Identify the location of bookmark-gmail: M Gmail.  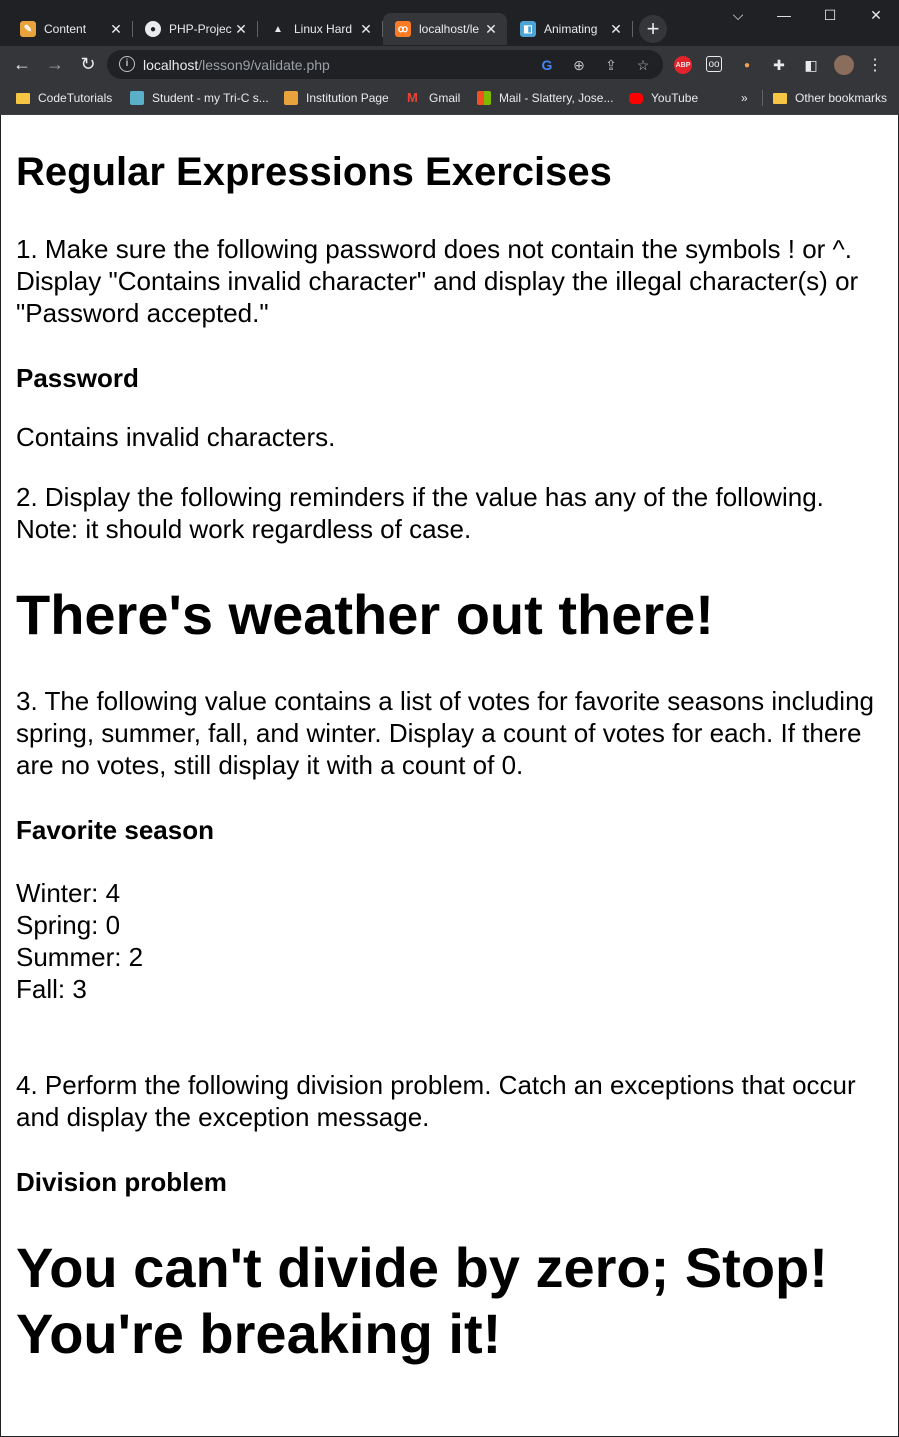
(433, 98).